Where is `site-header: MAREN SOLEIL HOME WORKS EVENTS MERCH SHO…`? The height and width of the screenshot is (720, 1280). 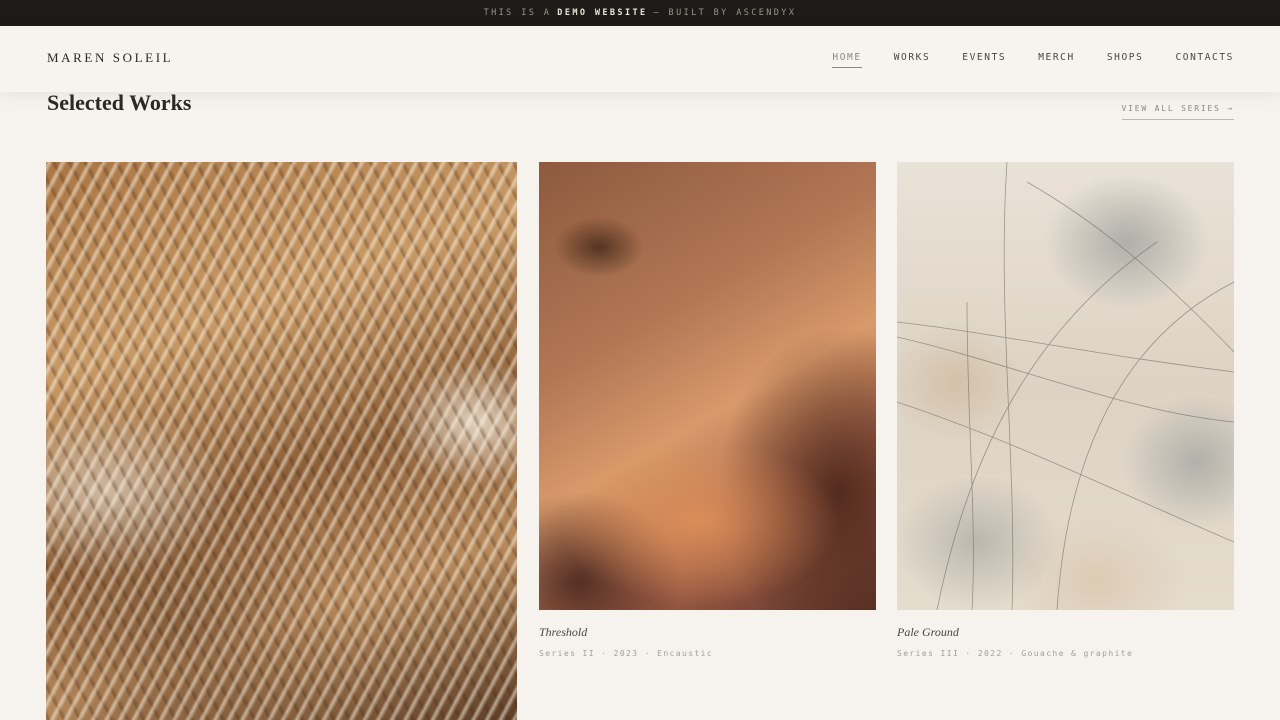 site-header: MAREN SOLEIL HOME WORKS EVENTS MERCH SHO… is located at coordinates (640, 59).